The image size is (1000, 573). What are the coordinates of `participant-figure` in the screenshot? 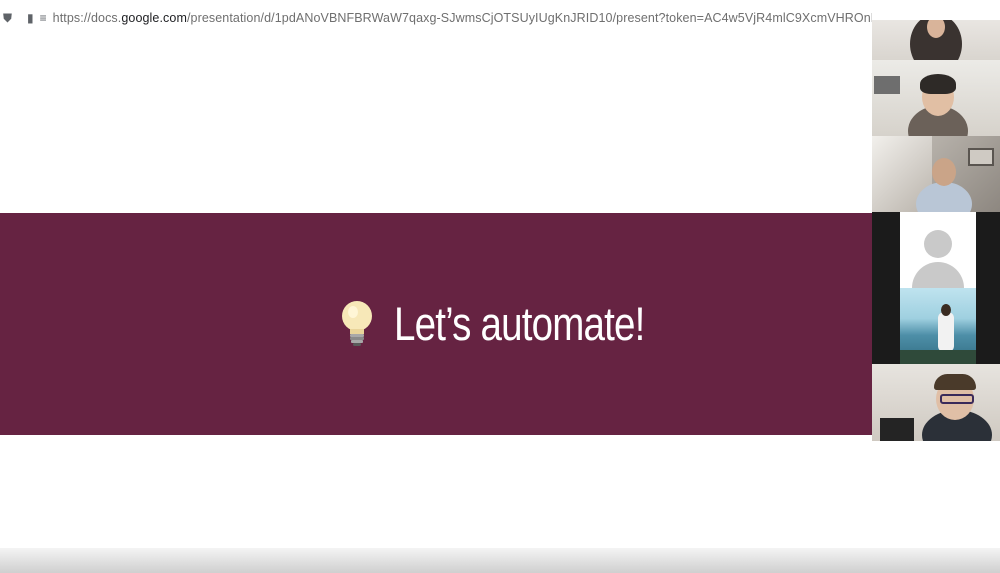 It's located at (946, 332).